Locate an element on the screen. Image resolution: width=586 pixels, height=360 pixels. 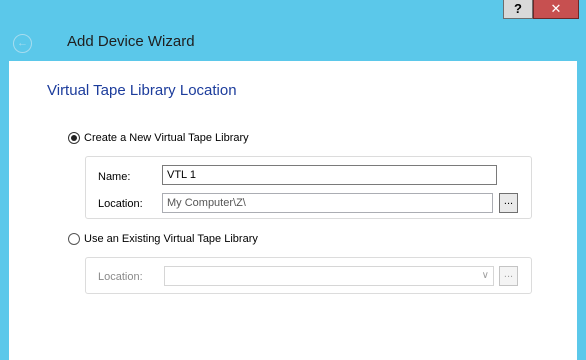
use-existing-label: Use an Existing Virtual Tape Library is located at coordinates (171, 239).